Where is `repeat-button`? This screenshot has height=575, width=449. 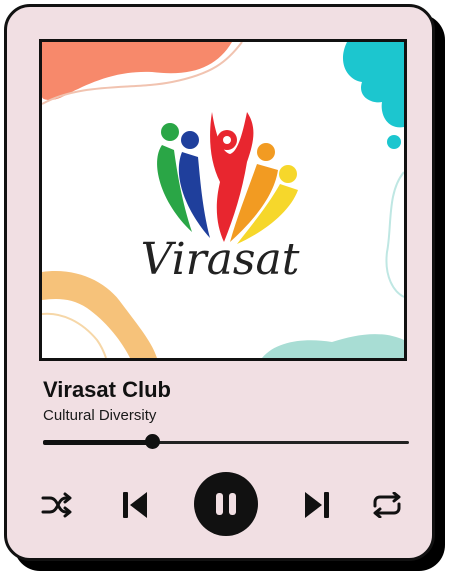
repeat-button is located at coordinates (387, 505).